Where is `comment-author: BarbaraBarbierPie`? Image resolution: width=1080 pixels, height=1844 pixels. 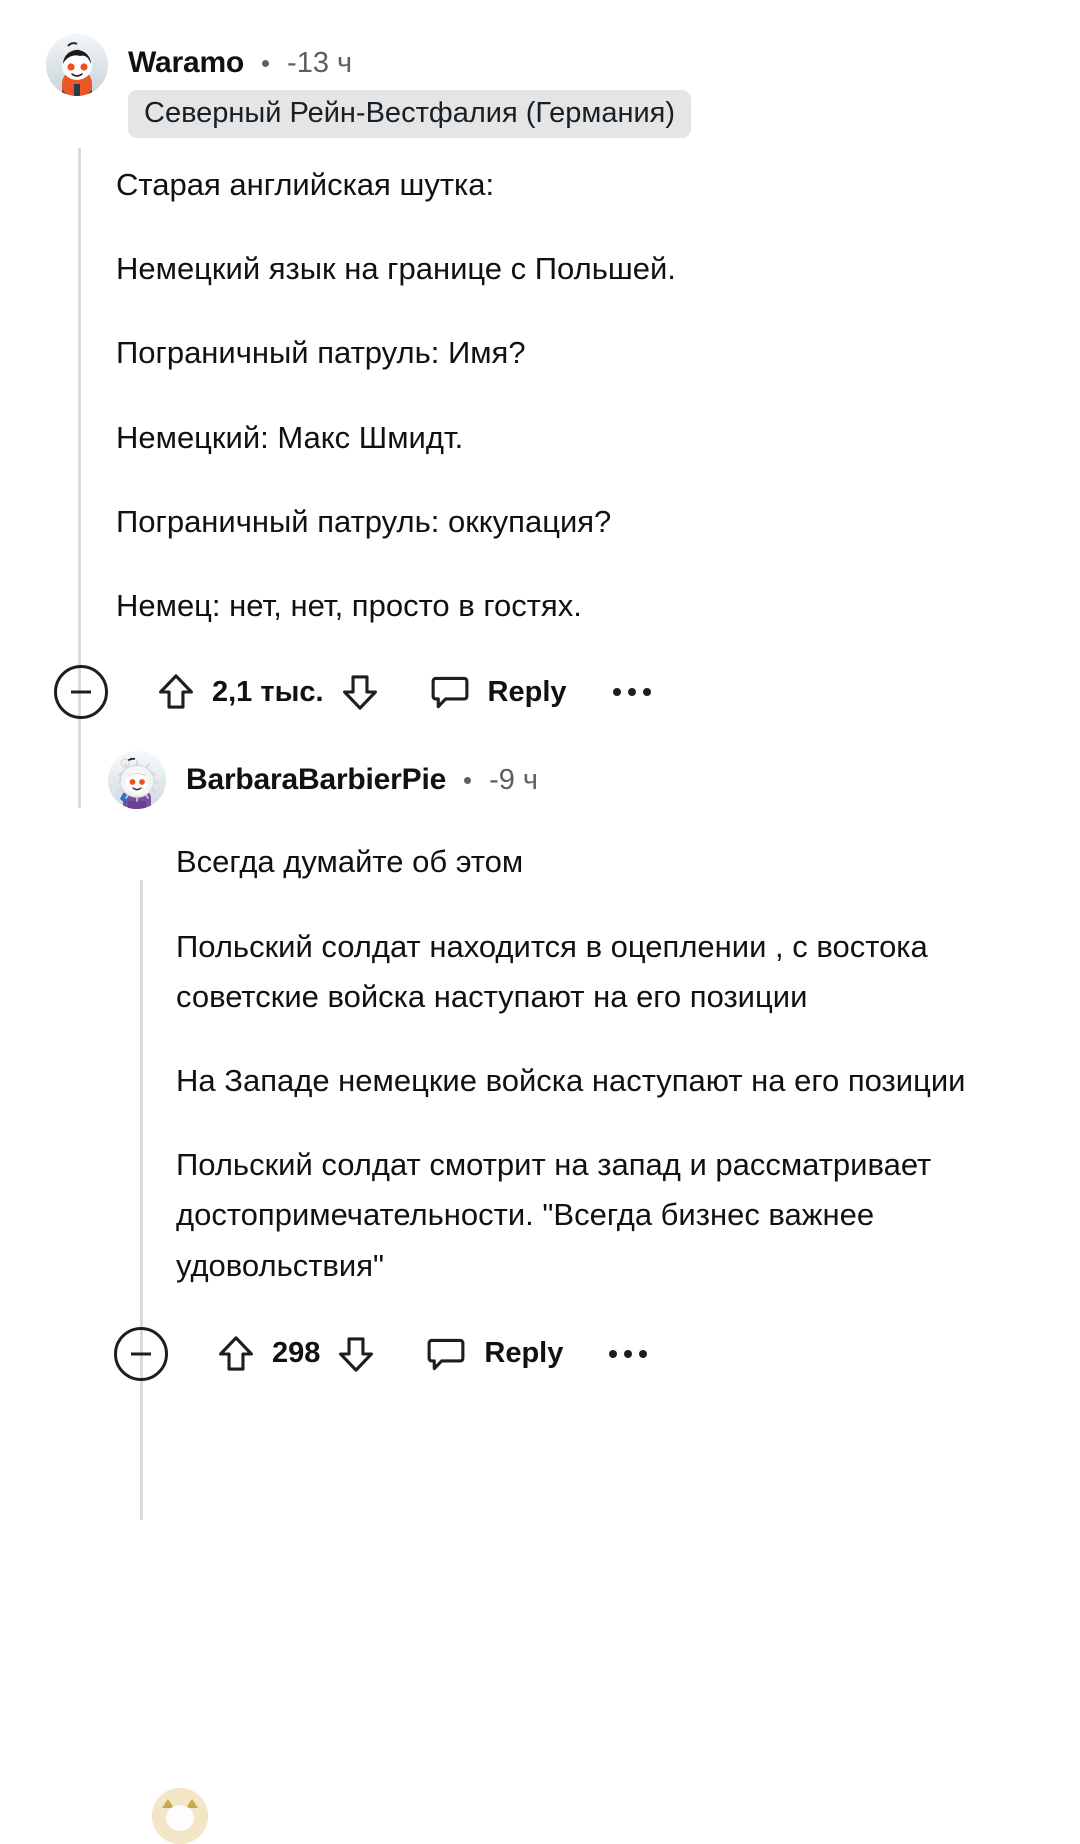
comment-author: BarbaraBarbierPie is located at coordinates (316, 780).